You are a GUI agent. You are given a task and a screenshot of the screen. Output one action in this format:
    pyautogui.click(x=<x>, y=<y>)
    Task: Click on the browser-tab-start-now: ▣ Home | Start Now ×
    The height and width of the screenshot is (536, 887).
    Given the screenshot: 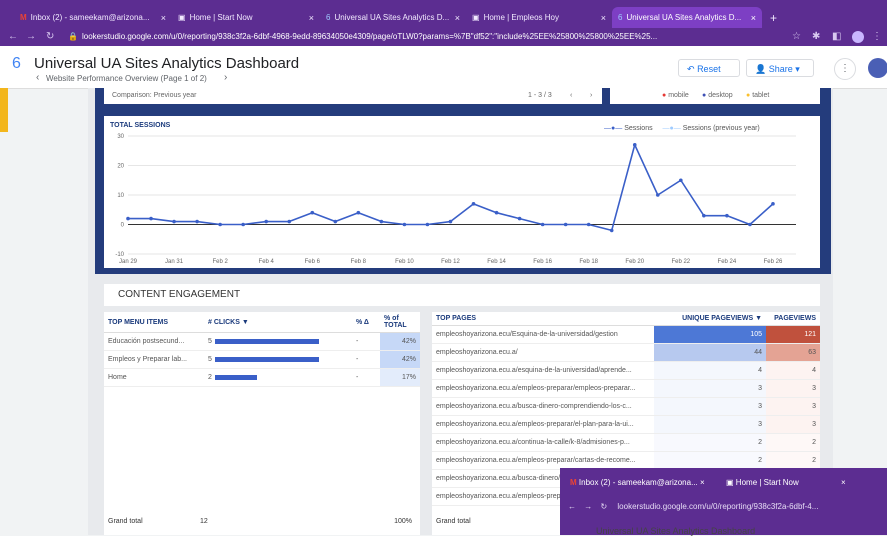 What is the action you would take?
    pyautogui.click(x=246, y=17)
    